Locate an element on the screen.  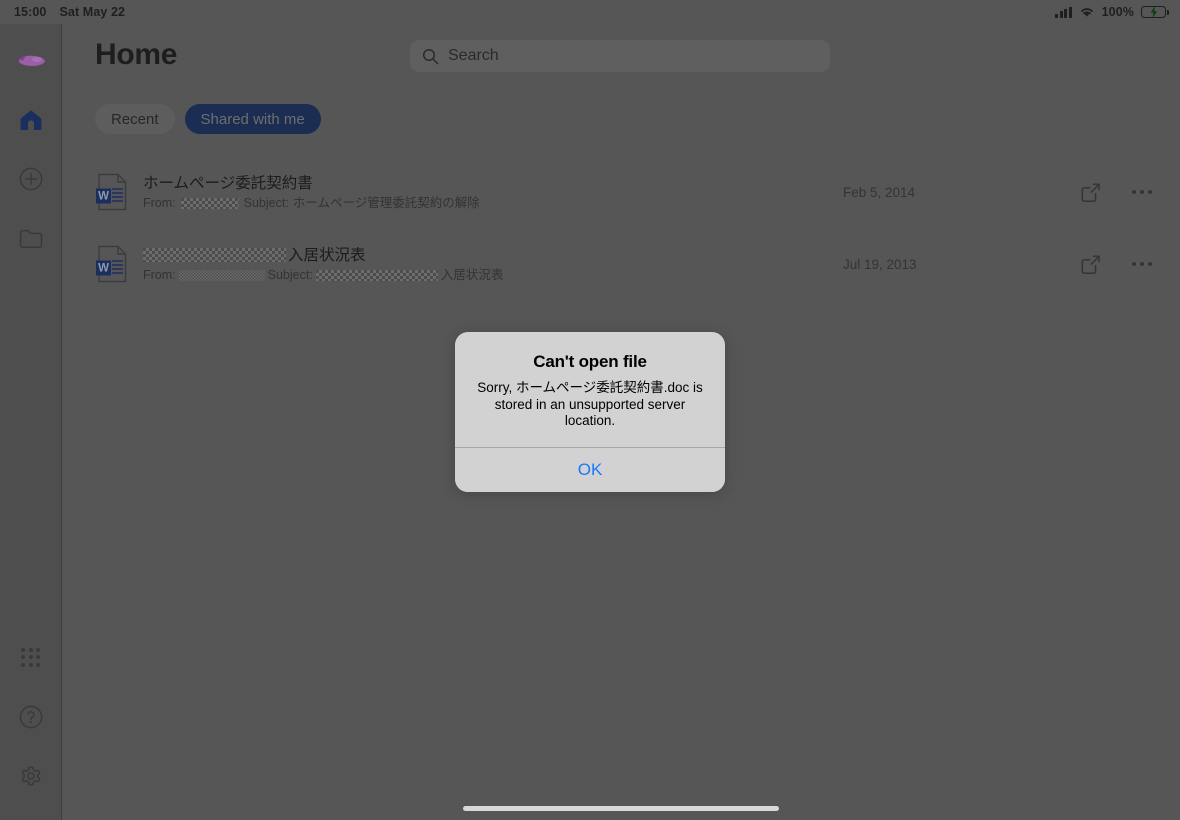
top-bar: Home Search is located at coordinates (621, 57).